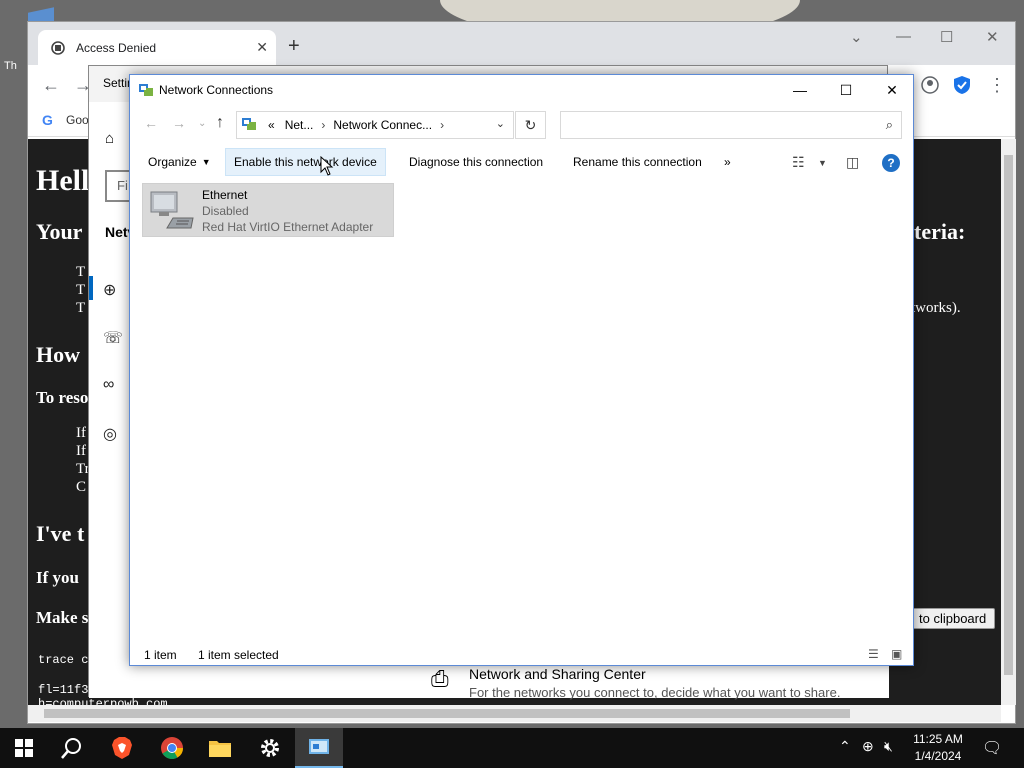 This screenshot has width=1024, height=768. I want to click on status-bar: 1 item 1 item selected ☰ ▣, so click(521, 655).